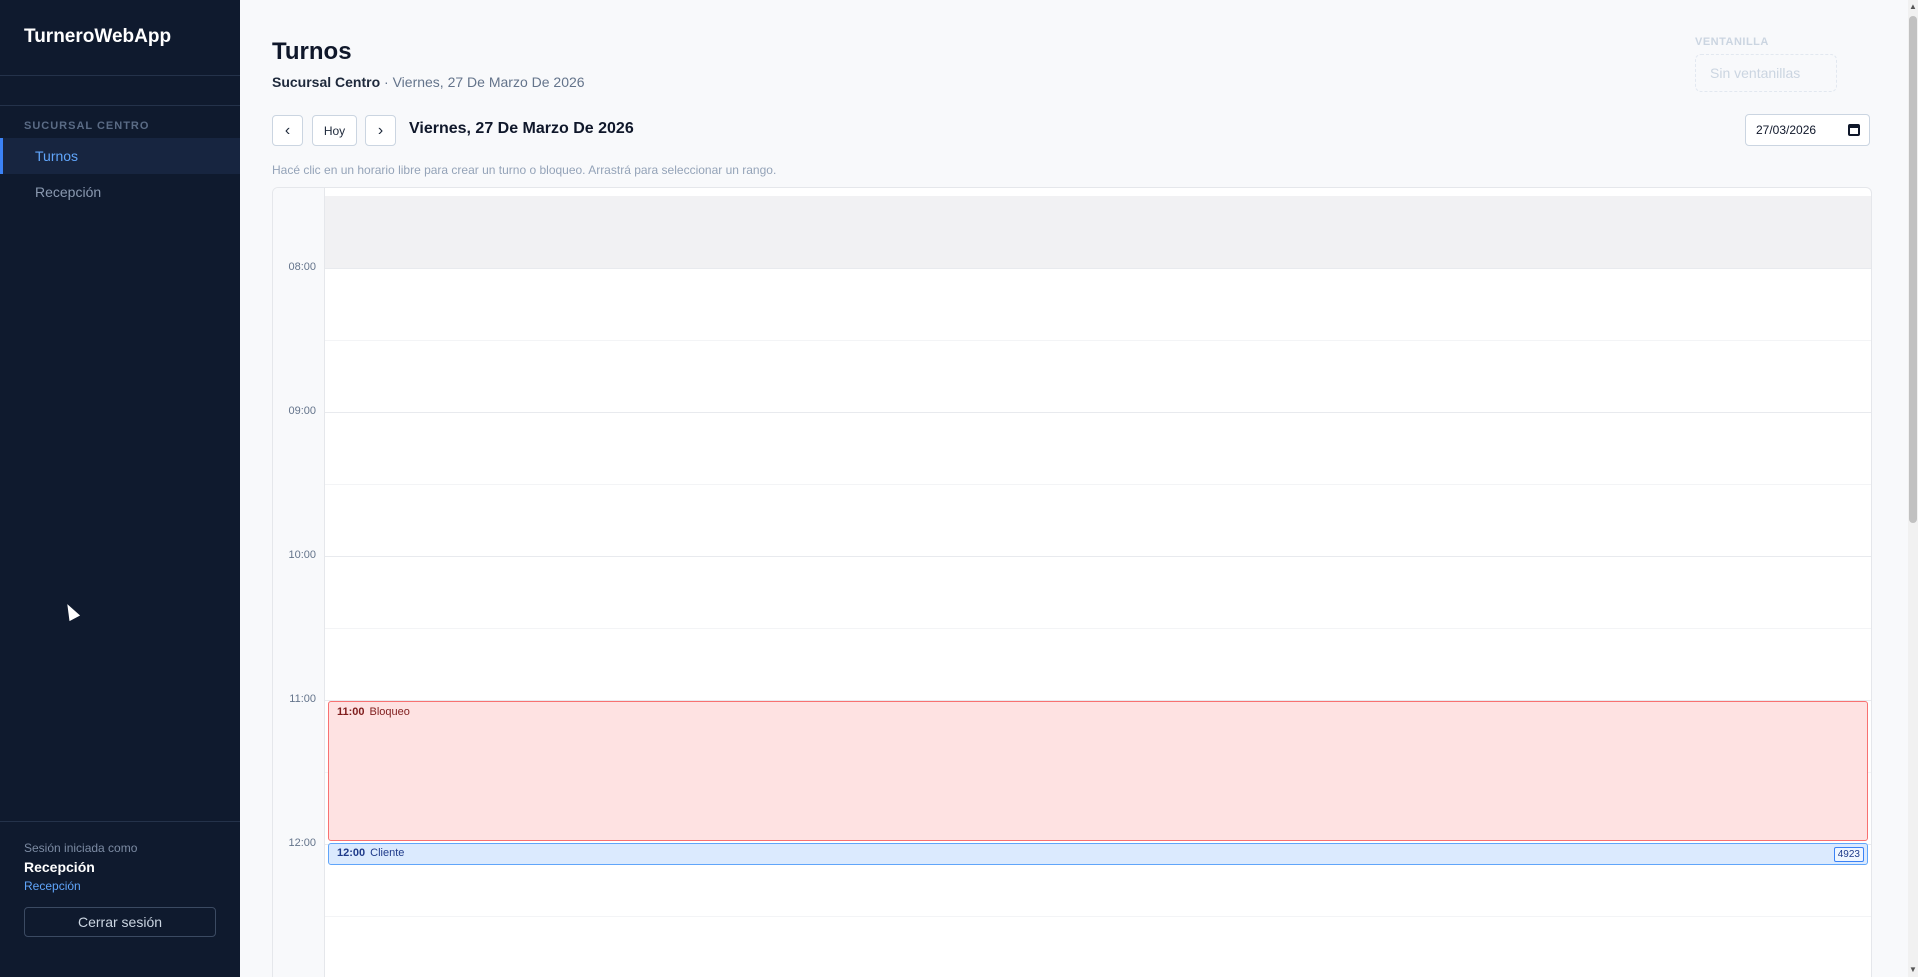 The image size is (1918, 977). Describe the element at coordinates (1098, 771) in the screenshot. I see `event-bloqueo: 11:00 Bloqueo` at that location.